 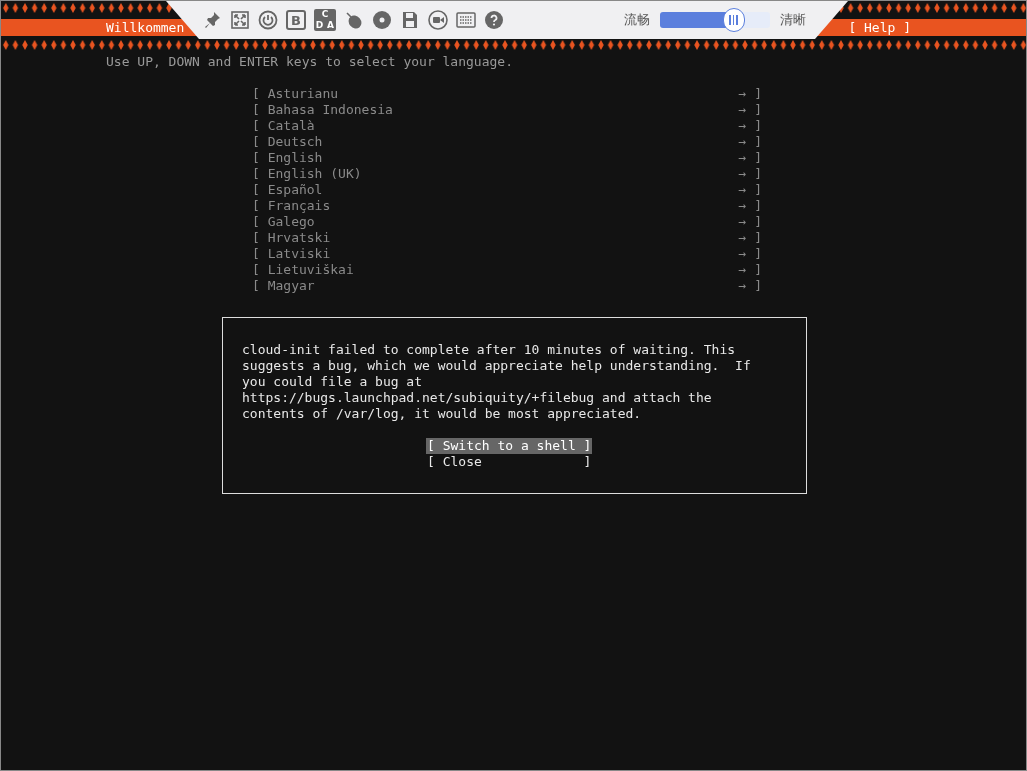 I want to click on camera-icon, so click(x=438, y=20).